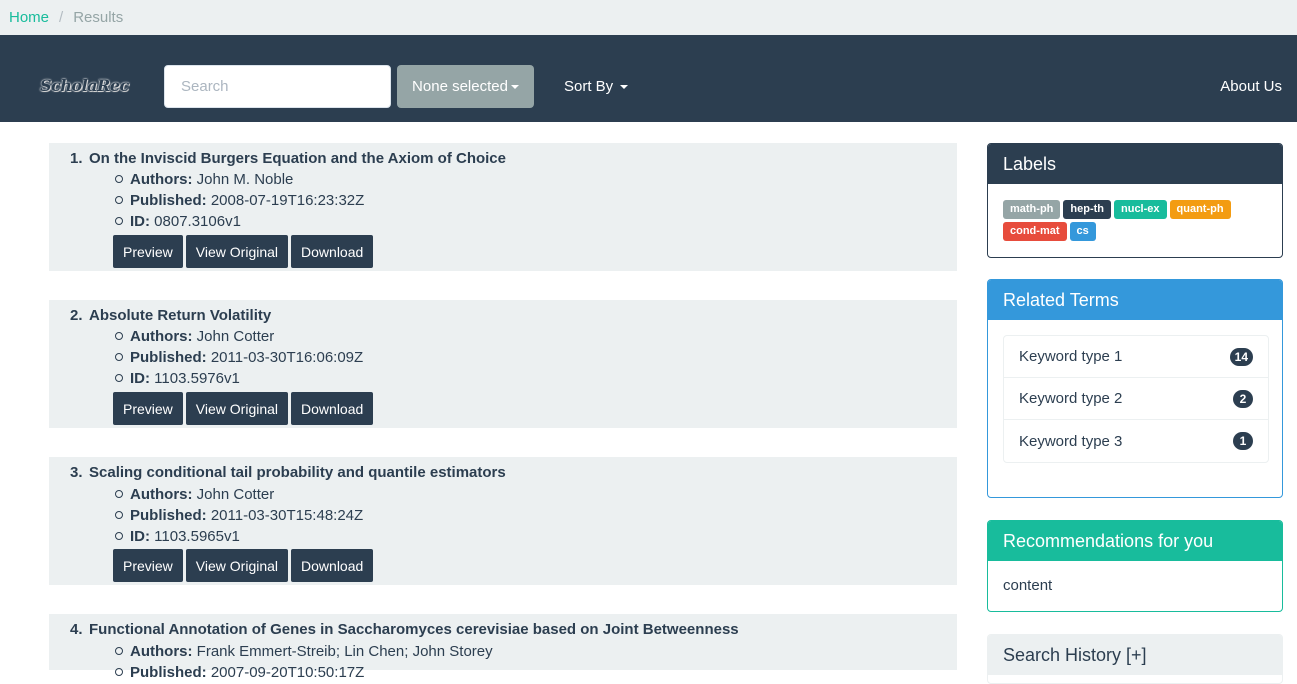 The image size is (1297, 684). Describe the element at coordinates (648, 78) in the screenshot. I see `navbar: ScholaRec None selected Sort By About Us` at that location.